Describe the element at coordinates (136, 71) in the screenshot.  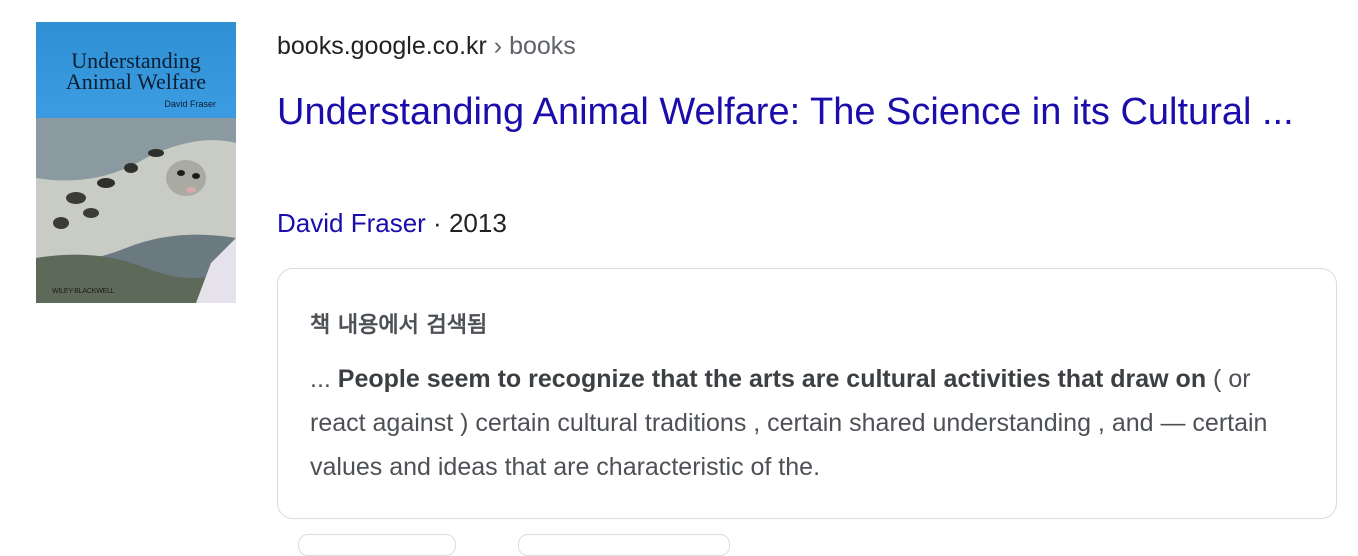
I see `cover-title: Understanding Animal Welfare` at that location.